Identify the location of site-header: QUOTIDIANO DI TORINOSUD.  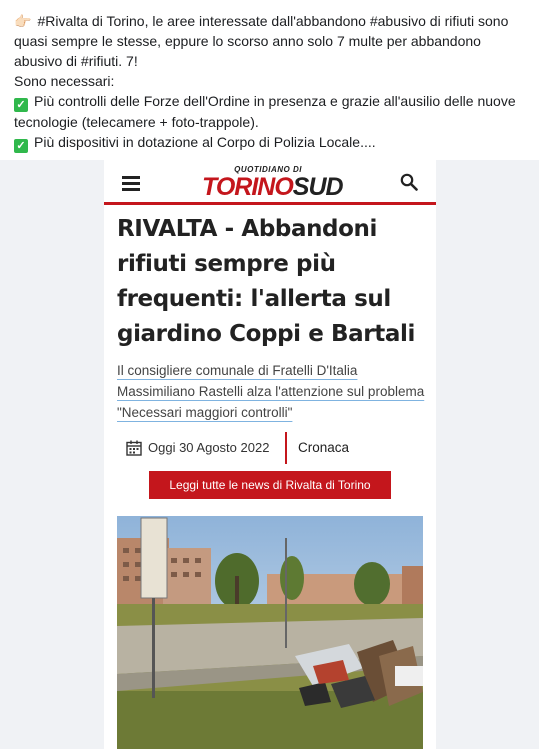
(270, 182).